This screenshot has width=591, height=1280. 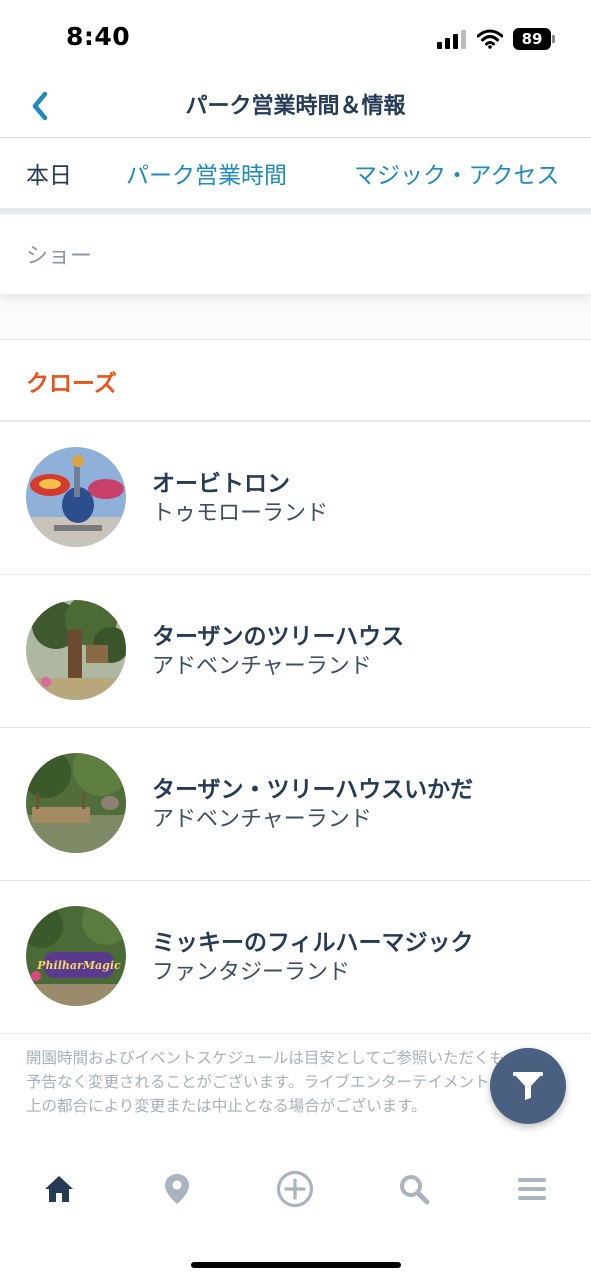 I want to click on section-spacer, so click(x=295, y=317).